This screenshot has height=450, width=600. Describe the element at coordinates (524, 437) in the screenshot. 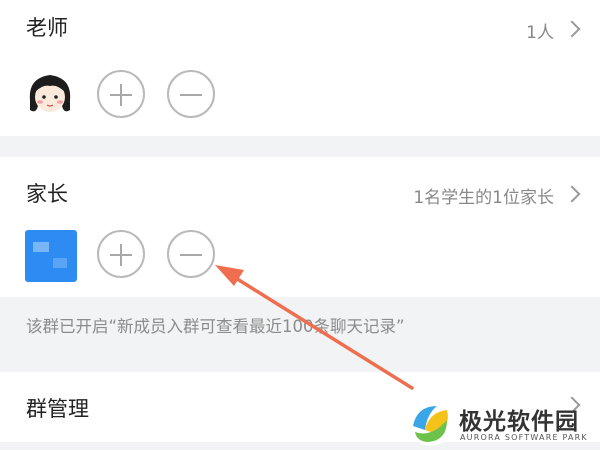

I see `watermark-subtitle: AURORA SOFTWARE PARK` at that location.